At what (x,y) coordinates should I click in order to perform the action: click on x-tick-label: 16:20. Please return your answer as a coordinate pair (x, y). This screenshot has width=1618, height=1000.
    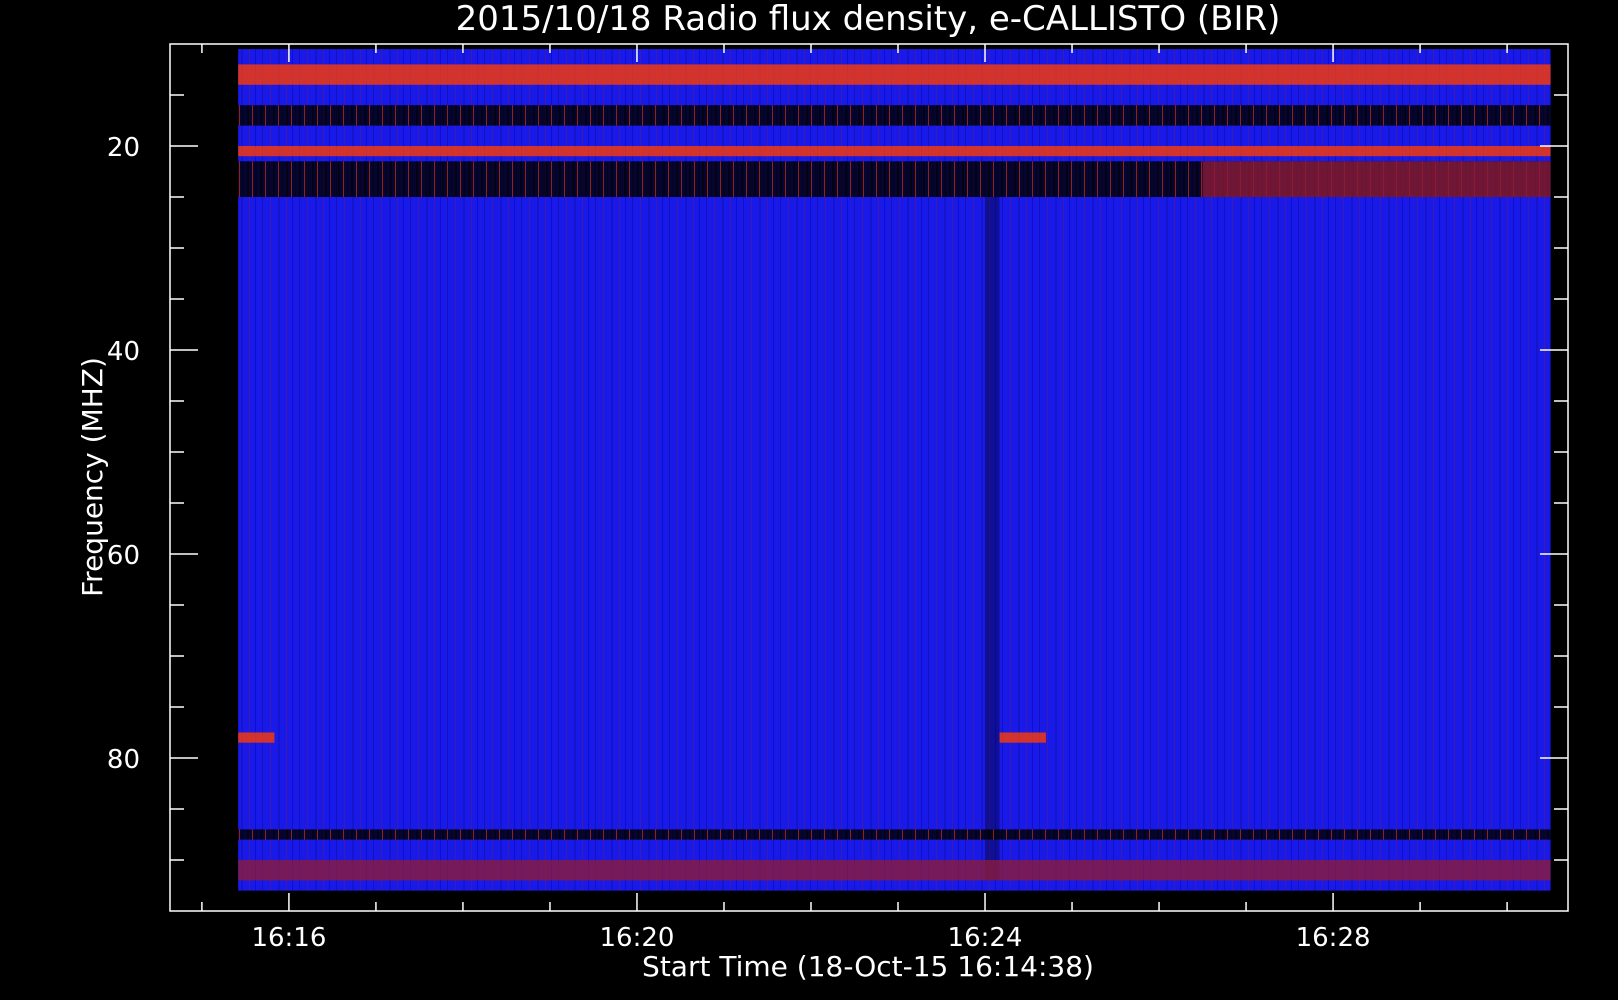
    Looking at the image, I should click on (636, 938).